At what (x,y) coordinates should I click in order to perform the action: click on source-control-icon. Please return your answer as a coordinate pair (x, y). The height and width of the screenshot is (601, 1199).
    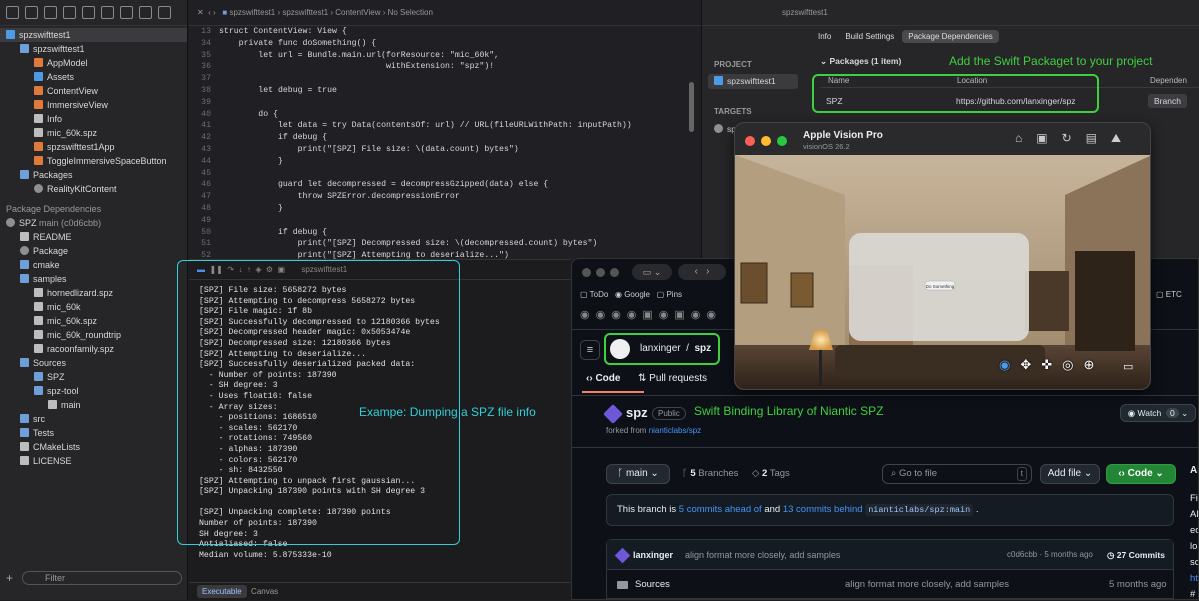
    Looking at the image, I should click on (31, 12).